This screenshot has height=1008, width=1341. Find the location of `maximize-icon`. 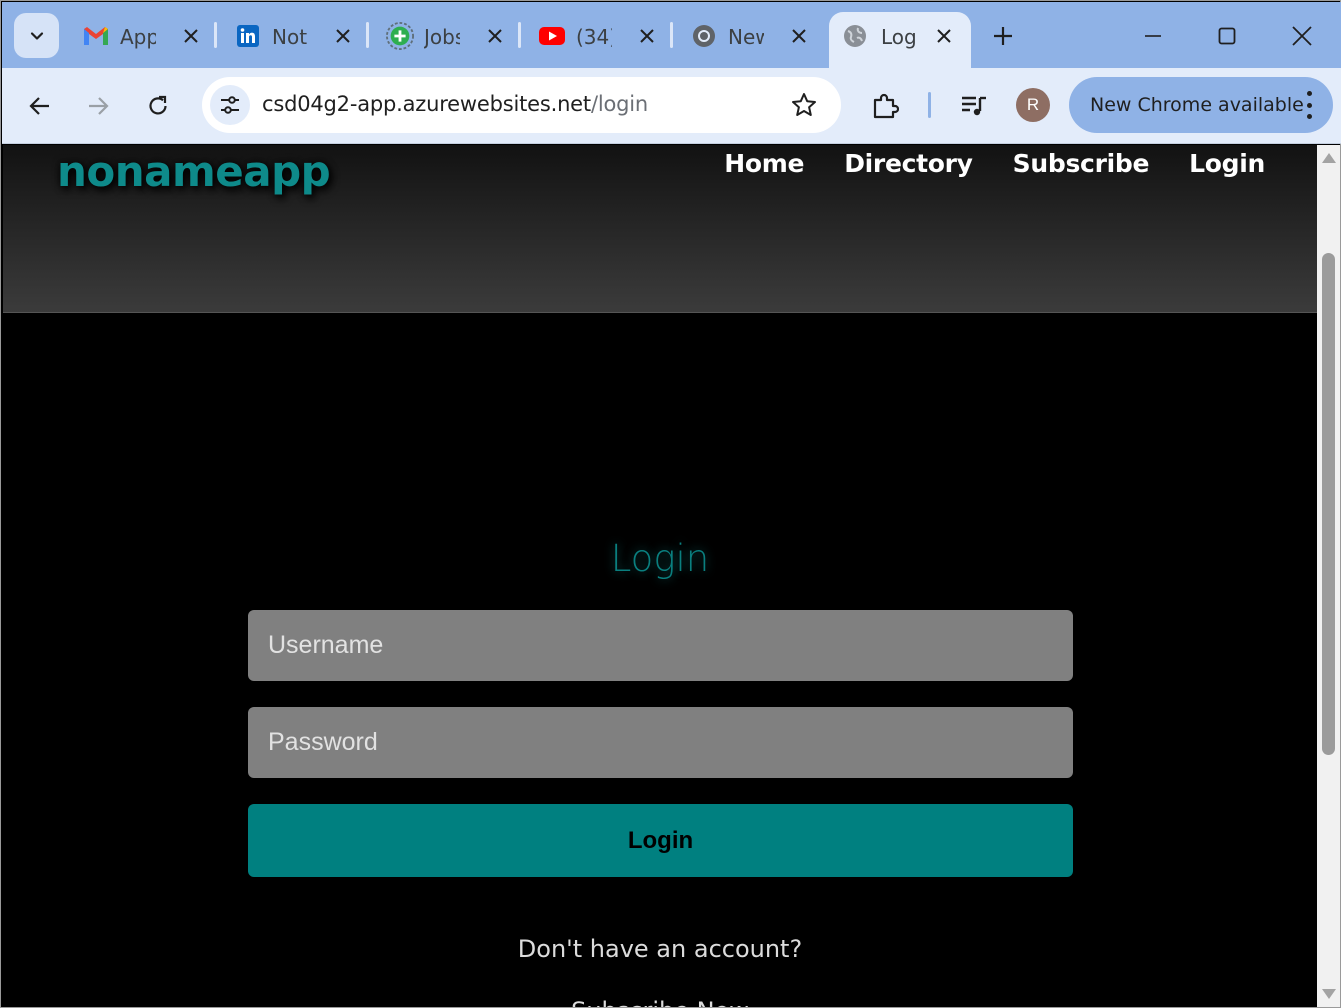

maximize-icon is located at coordinates (1227, 36).